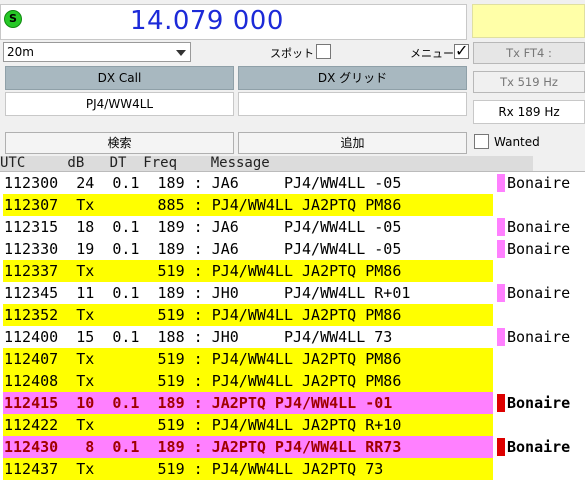  What do you see at coordinates (528, 21) in the screenshot?
I see `status-indicator-box` at bounding box center [528, 21].